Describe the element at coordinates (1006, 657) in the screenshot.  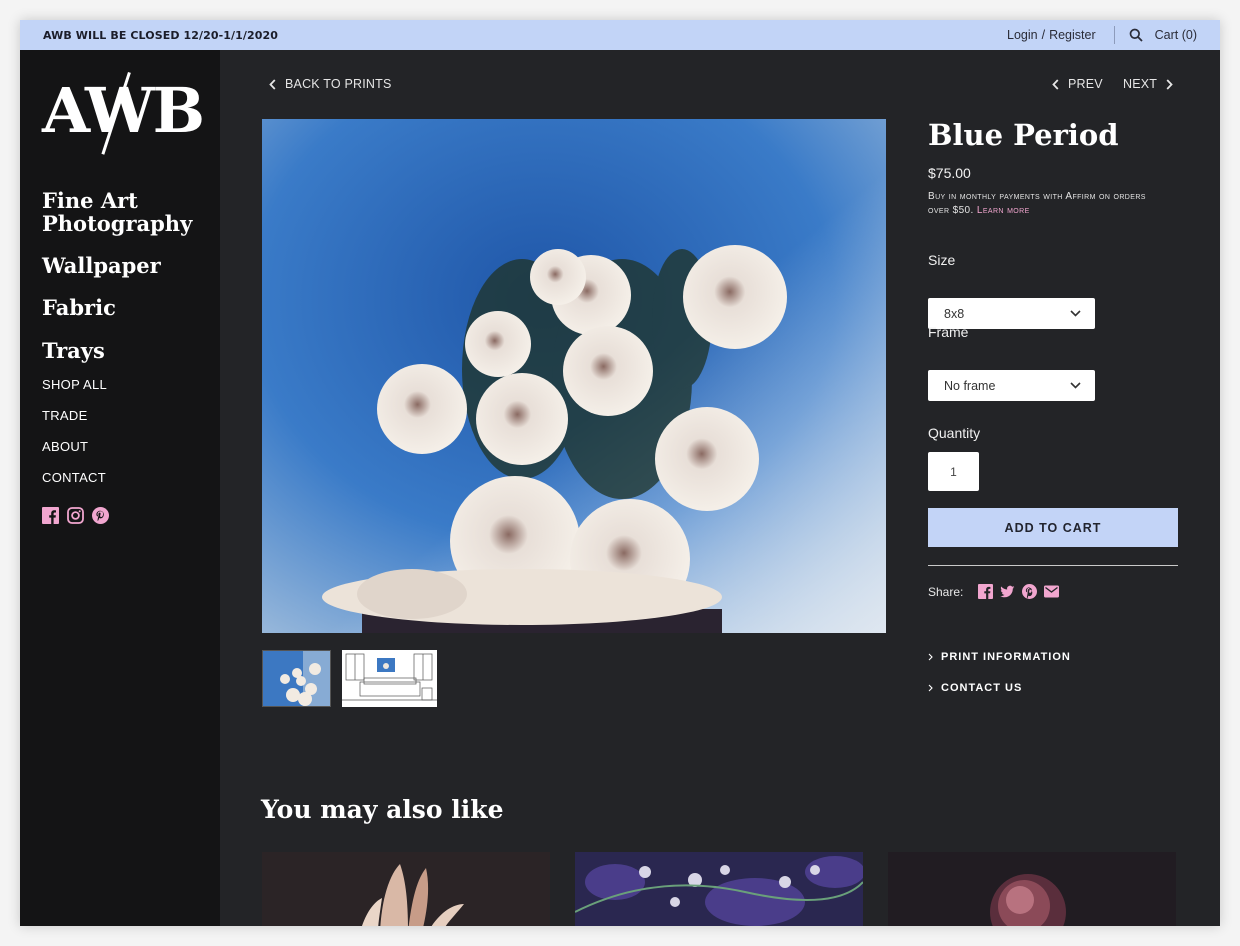
I see `accordion-print-information-label: PRINT INFORMATION` at that location.